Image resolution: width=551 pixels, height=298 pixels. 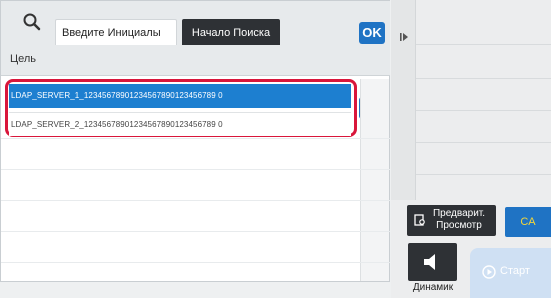 I want to click on speaker-button, so click(x=432, y=262).